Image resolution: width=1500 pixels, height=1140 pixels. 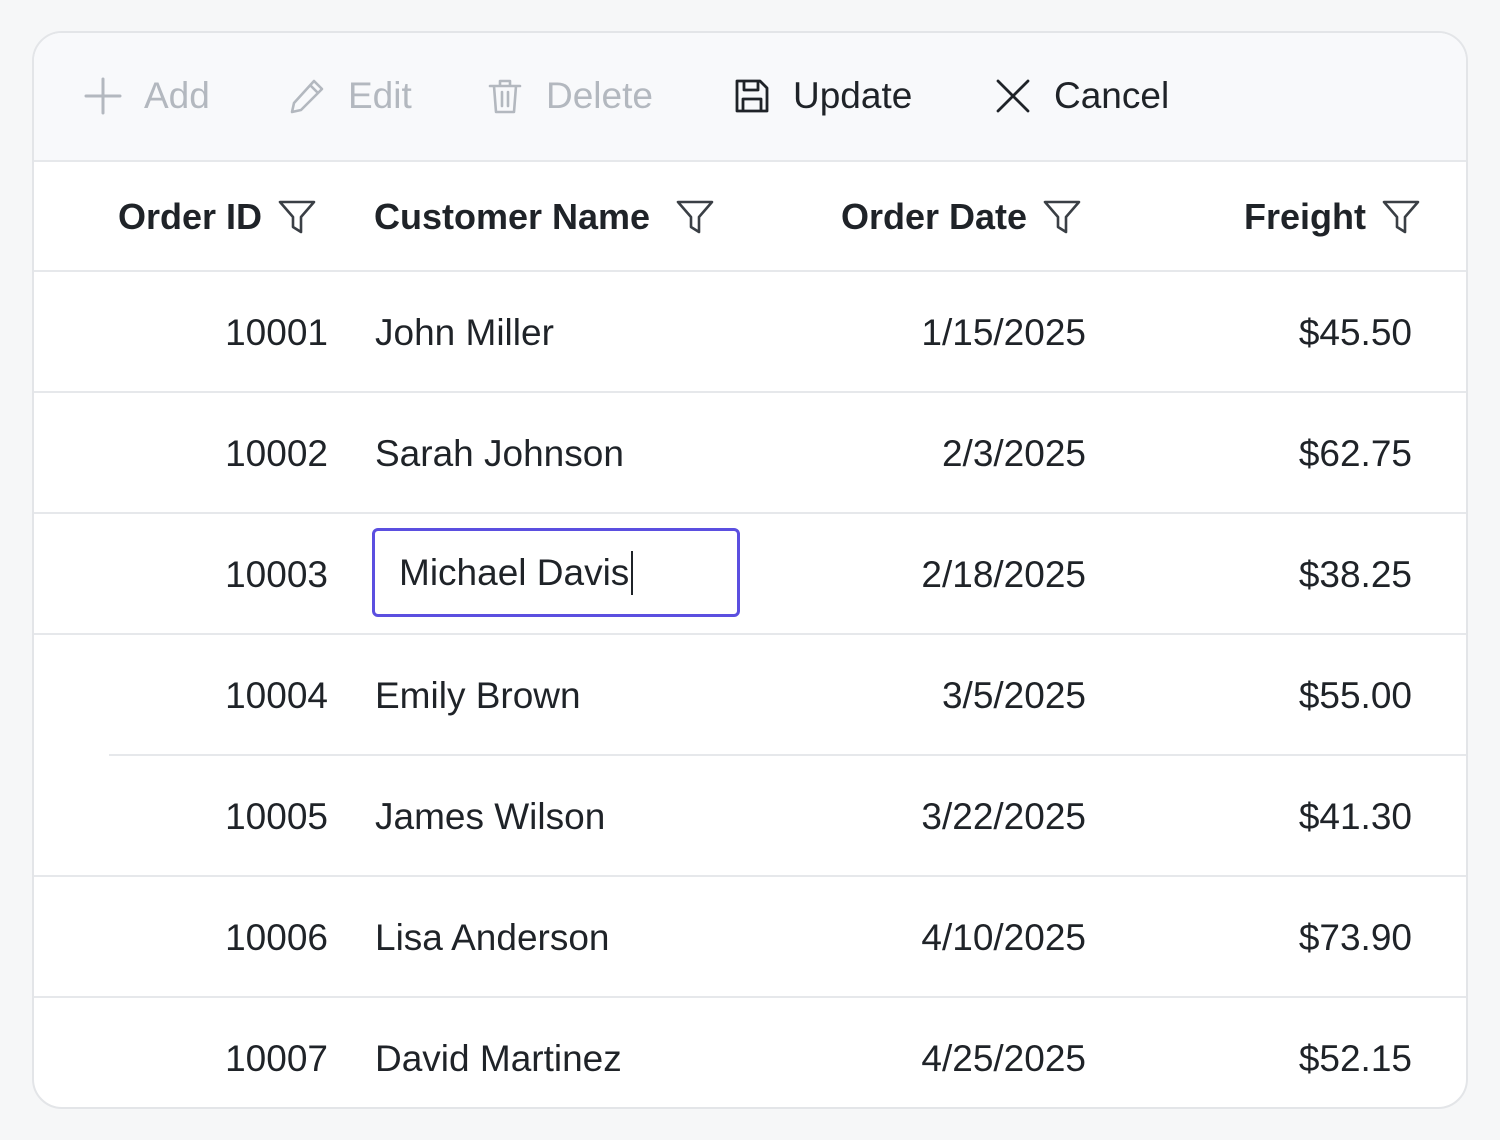 I want to click on cell-freight: $45.50, so click(x=1355, y=332).